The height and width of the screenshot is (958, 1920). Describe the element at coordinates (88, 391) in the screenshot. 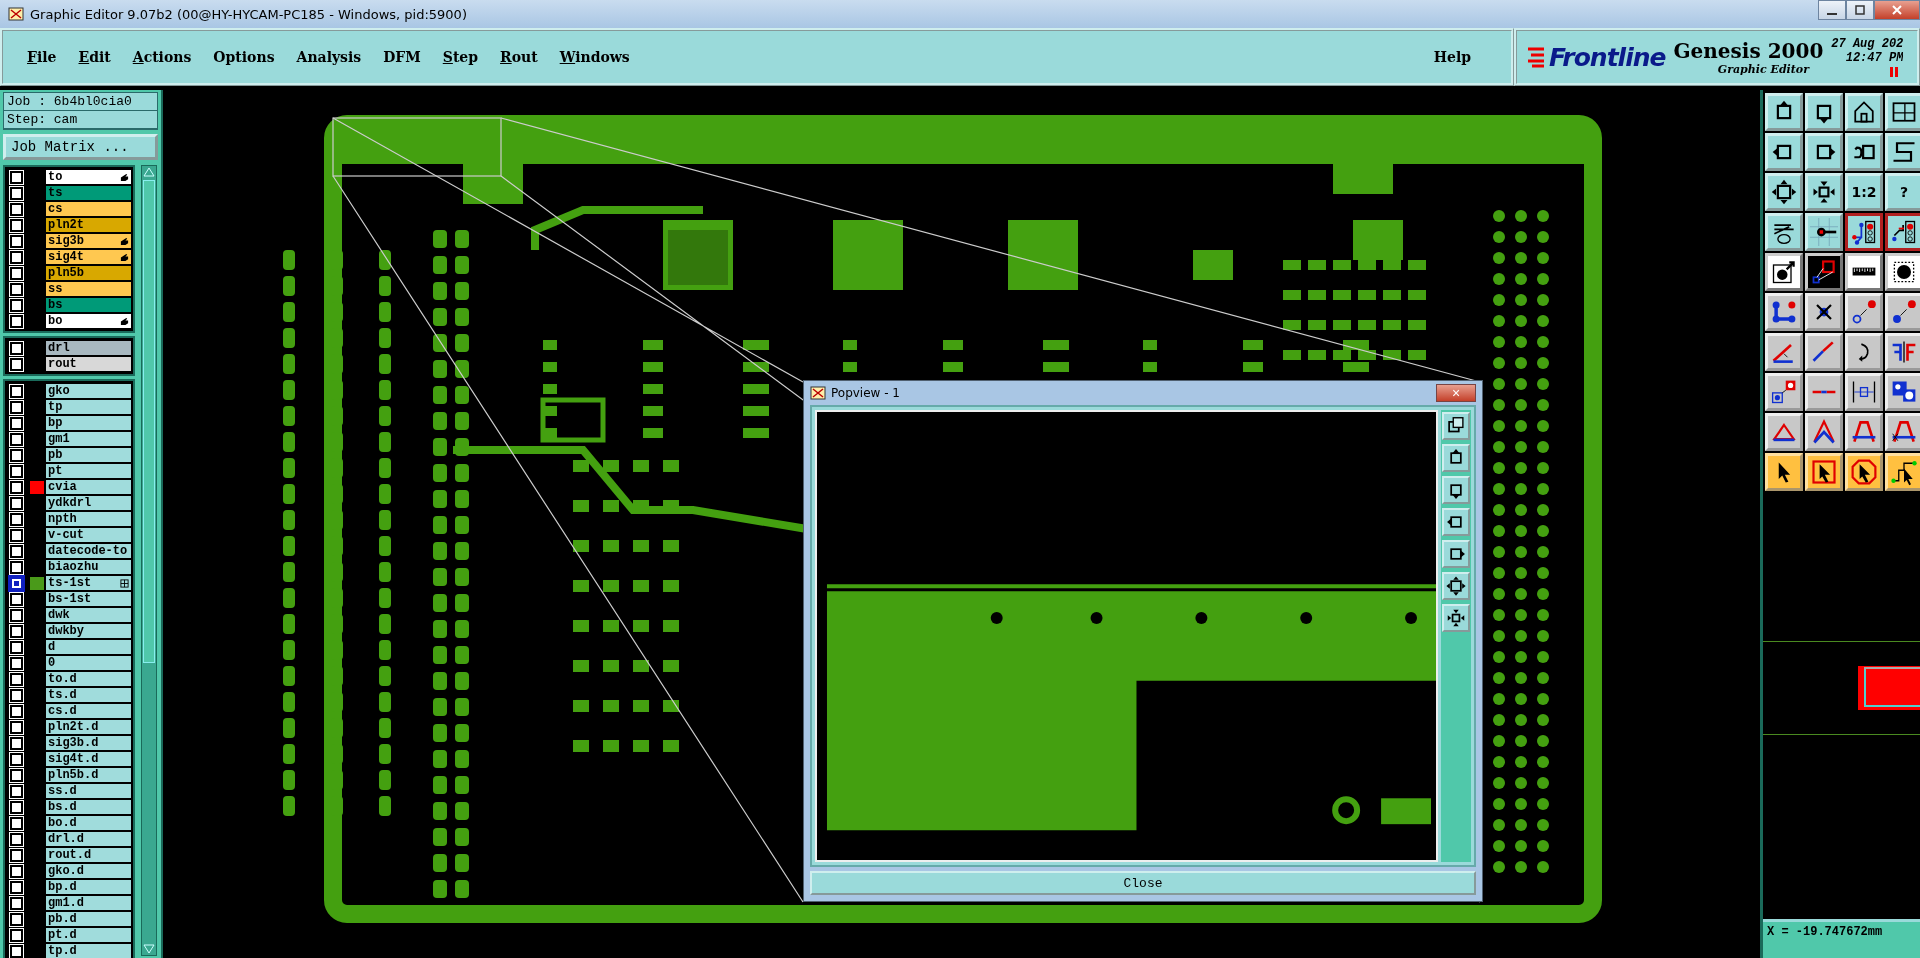

I see `layer-name: gko` at that location.